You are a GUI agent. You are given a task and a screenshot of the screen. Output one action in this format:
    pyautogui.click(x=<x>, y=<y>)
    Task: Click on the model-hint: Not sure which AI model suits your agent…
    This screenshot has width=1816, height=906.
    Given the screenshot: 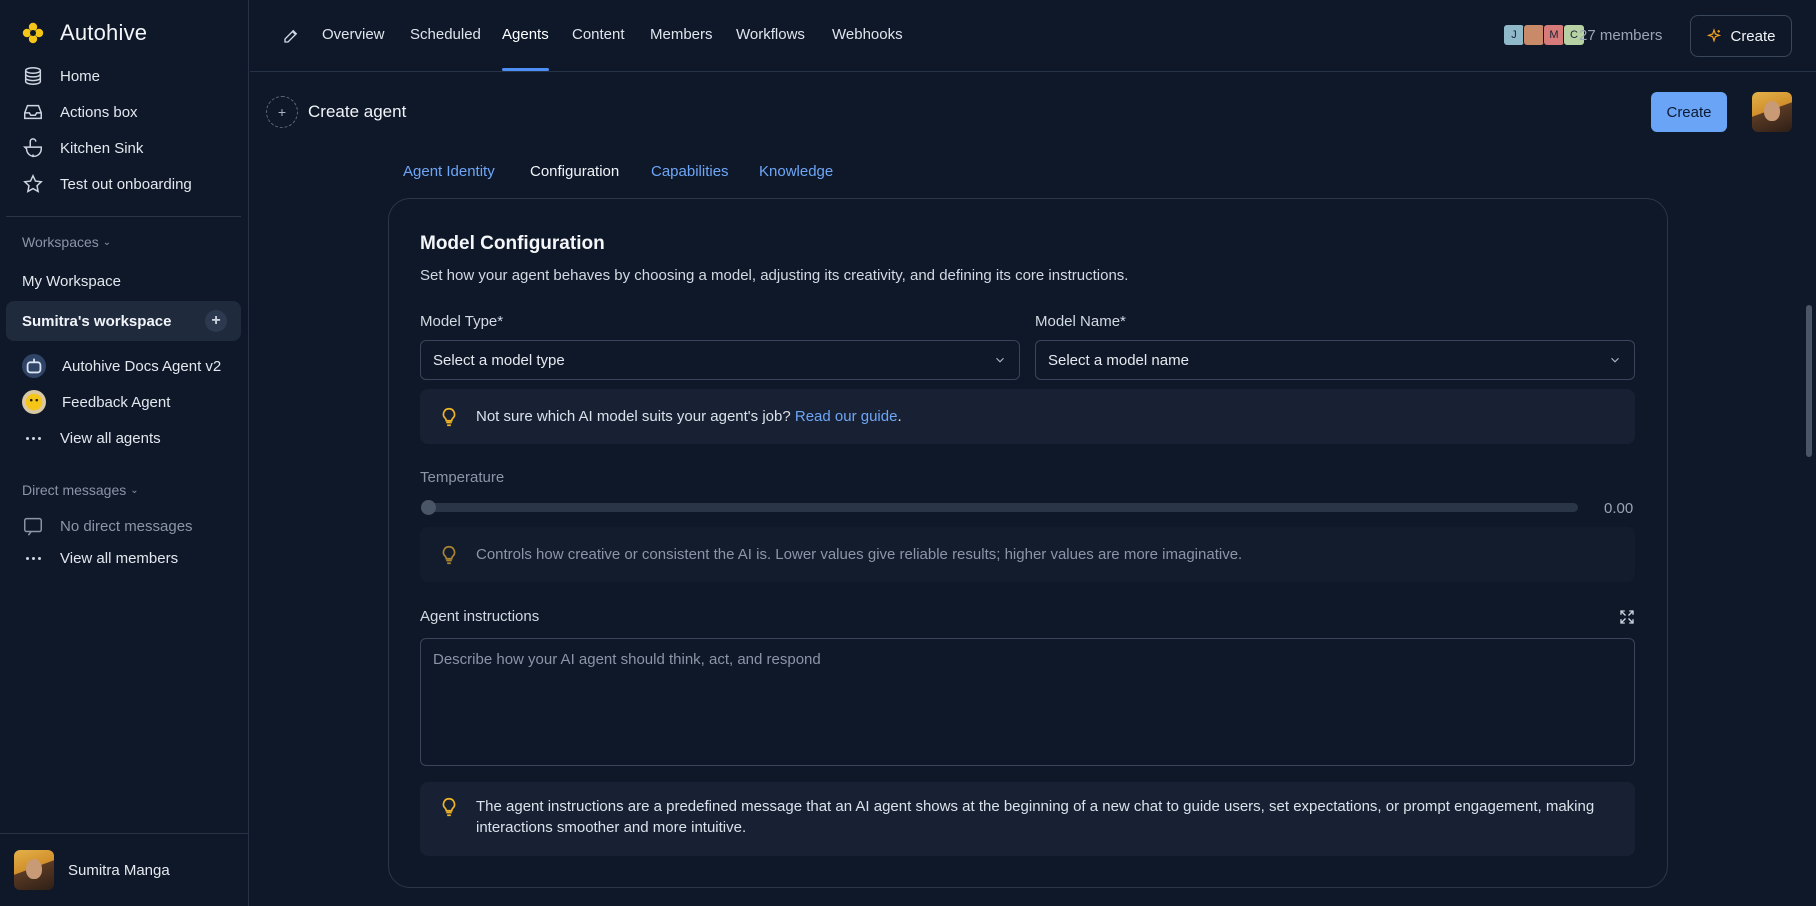 What is the action you would take?
    pyautogui.click(x=1027, y=416)
    